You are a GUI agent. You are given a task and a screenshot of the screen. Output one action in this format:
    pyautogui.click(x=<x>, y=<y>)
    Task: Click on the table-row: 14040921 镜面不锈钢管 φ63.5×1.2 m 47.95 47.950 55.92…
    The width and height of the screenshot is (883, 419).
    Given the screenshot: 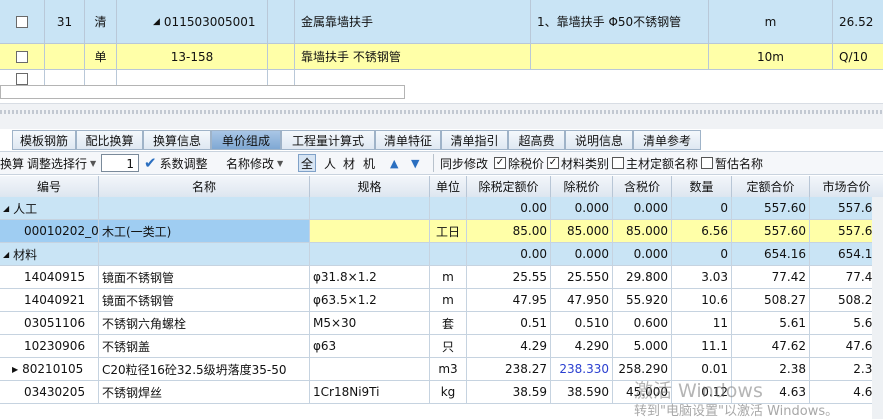 What is the action you would take?
    pyautogui.click(x=441, y=300)
    